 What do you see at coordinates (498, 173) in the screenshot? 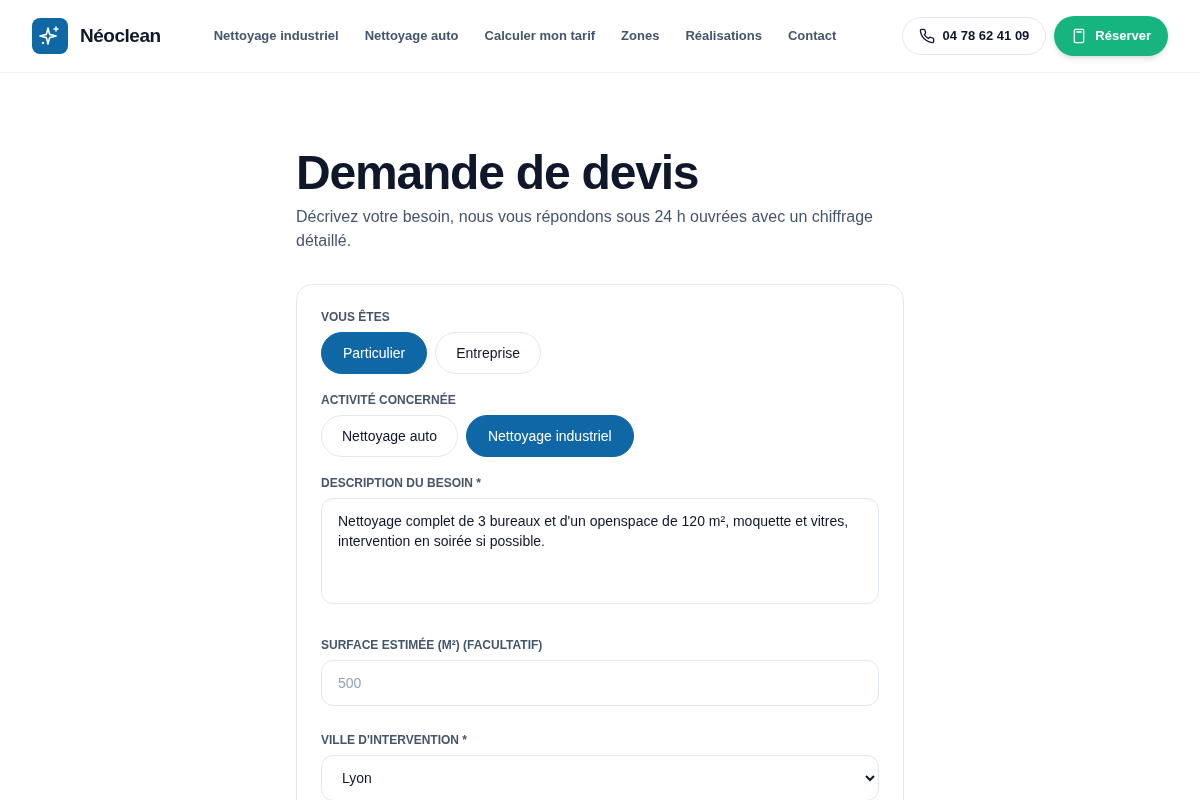
I see `page-title: Demande de devis` at bounding box center [498, 173].